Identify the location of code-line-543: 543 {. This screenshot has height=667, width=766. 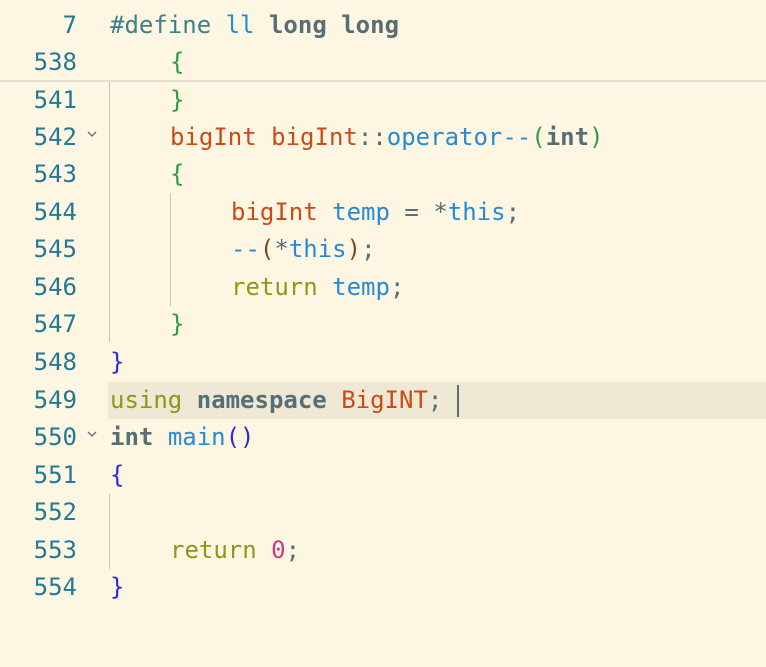
(383, 174).